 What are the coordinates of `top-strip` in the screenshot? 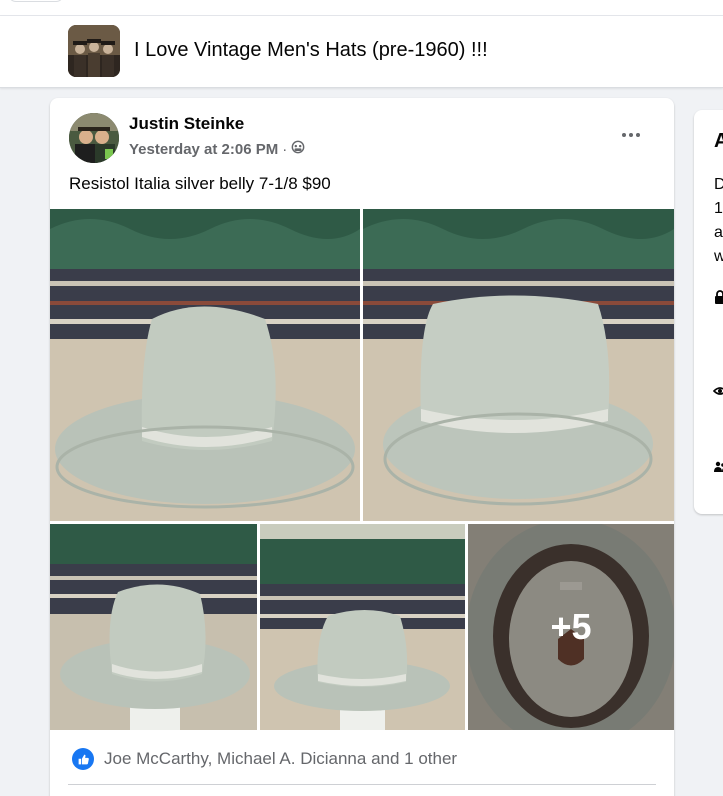 It's located at (361, 8).